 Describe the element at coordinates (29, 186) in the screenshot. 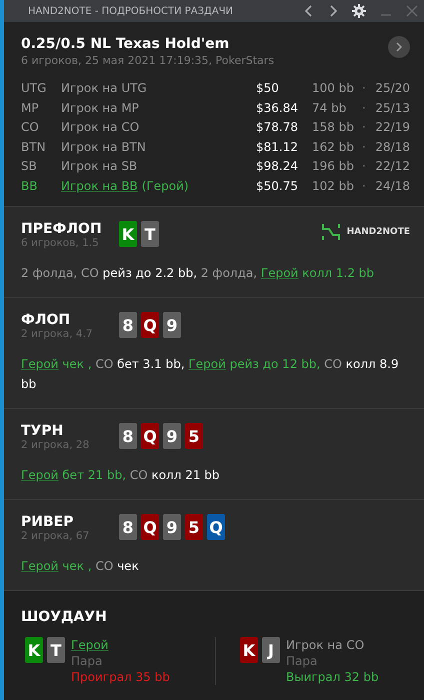

I see `position-label: BB` at that location.